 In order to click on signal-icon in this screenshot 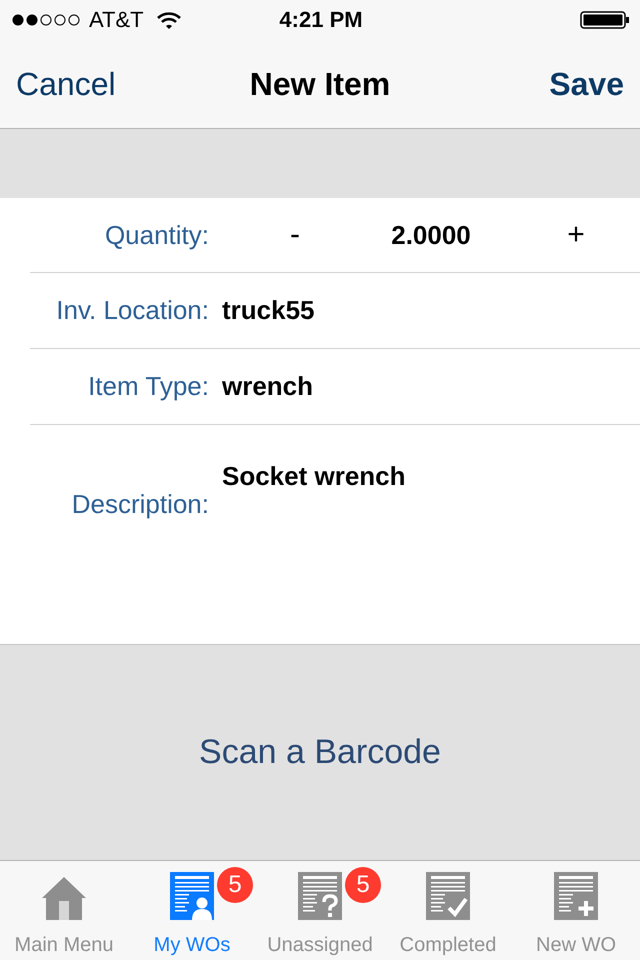, I will do `click(47, 20)`.